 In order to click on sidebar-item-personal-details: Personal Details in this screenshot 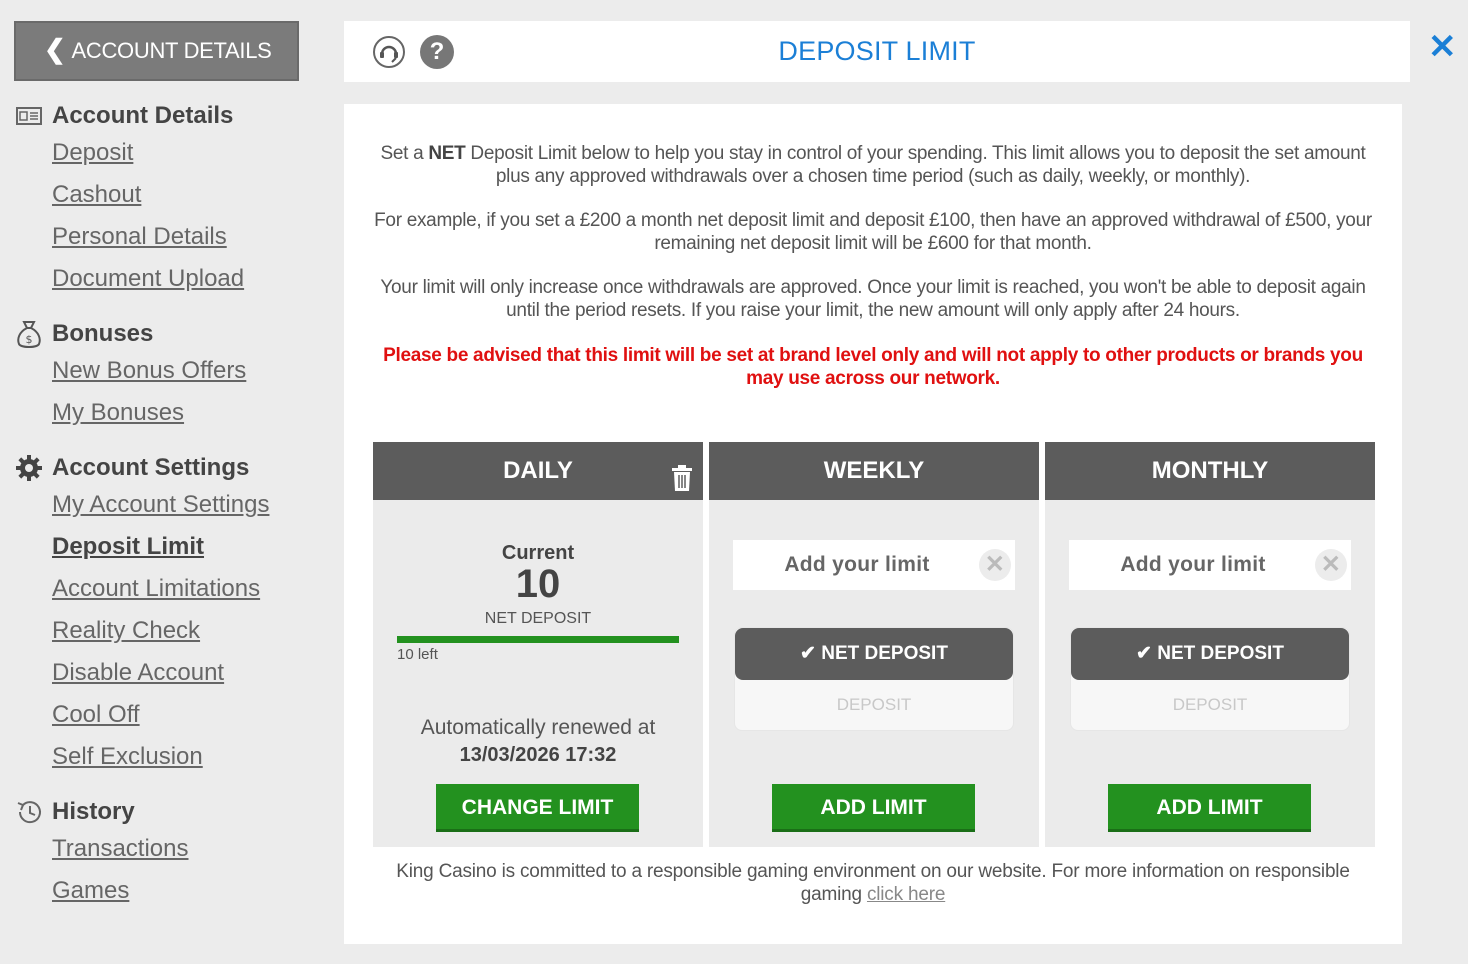, I will do `click(148, 237)`.